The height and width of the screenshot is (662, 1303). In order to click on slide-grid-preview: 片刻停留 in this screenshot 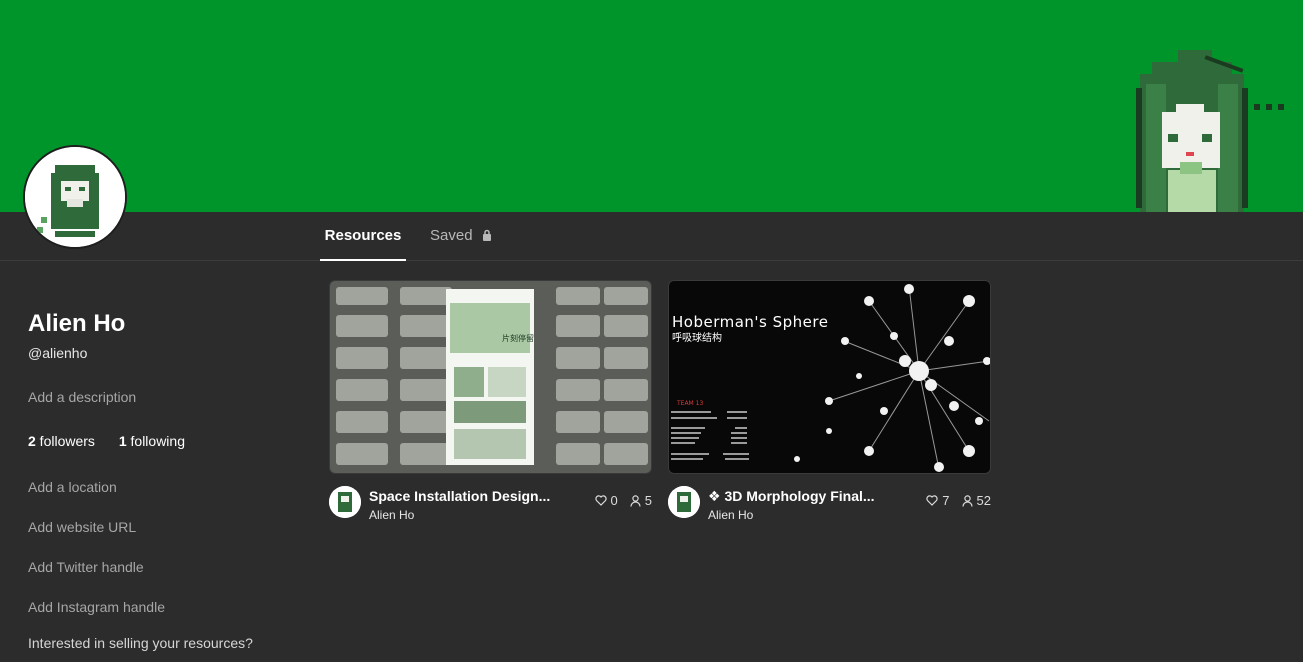, I will do `click(490, 377)`.